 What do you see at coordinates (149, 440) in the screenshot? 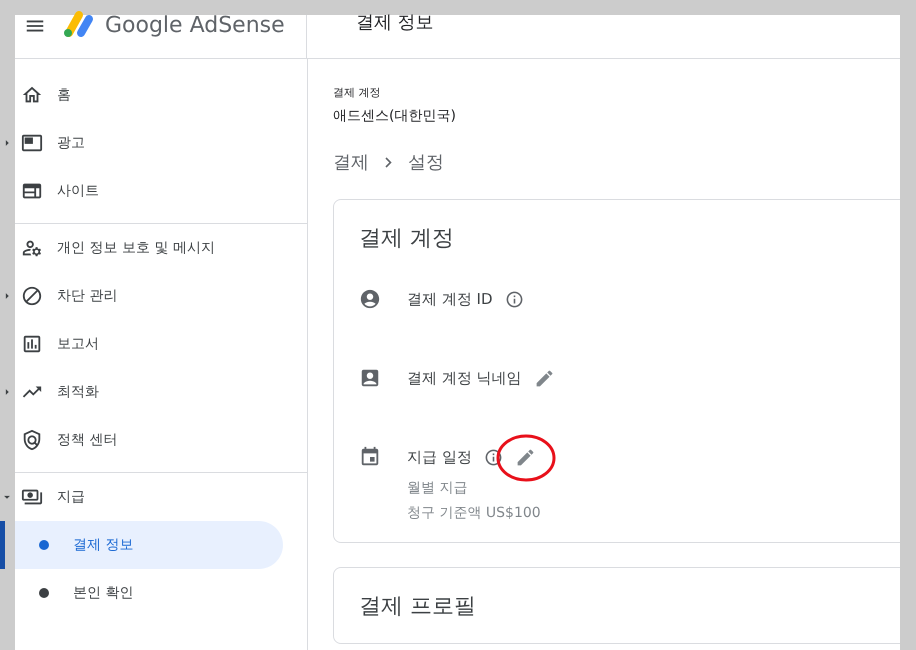
I see `sidebar-item: 정책 센터` at bounding box center [149, 440].